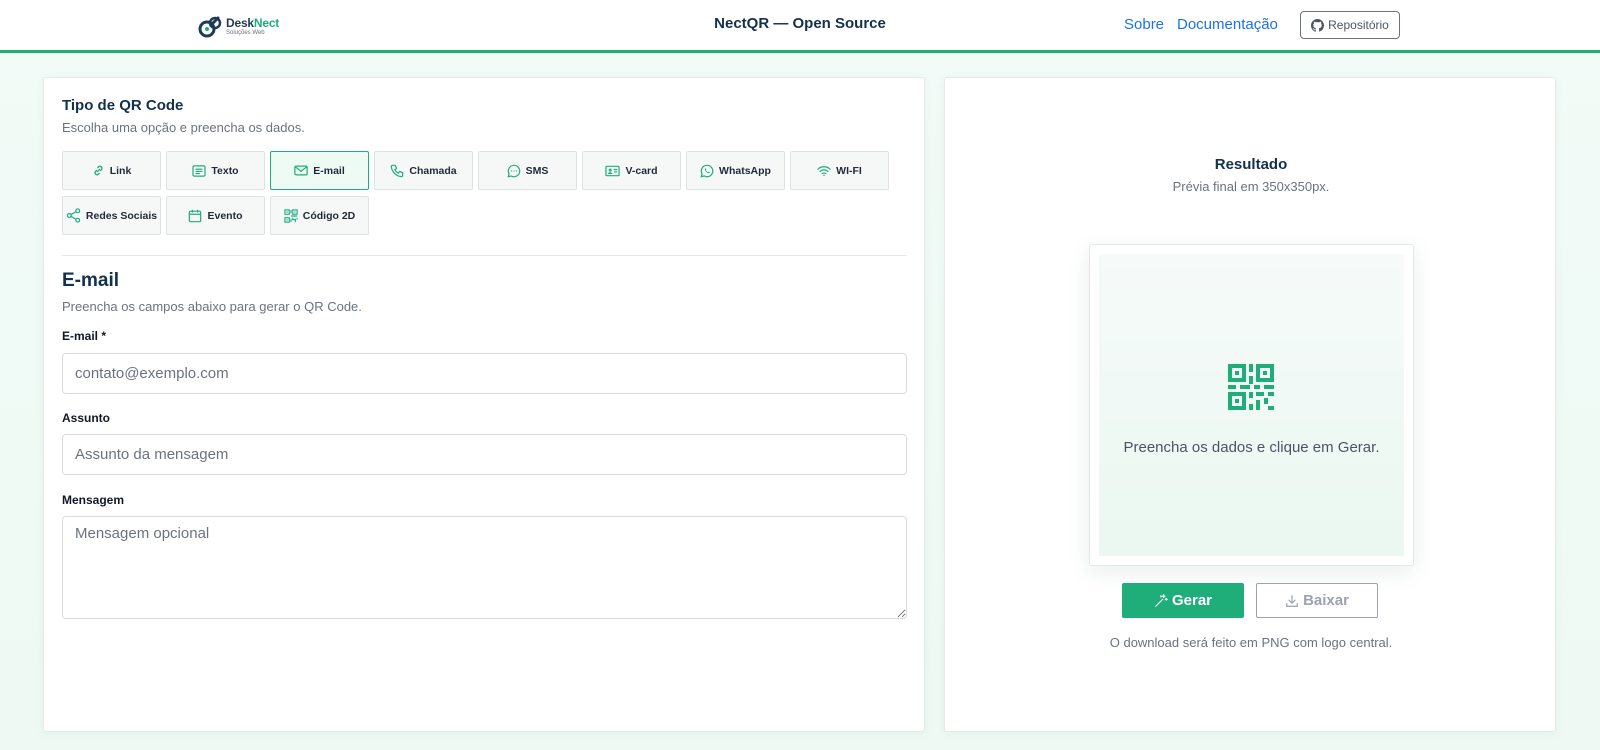 The height and width of the screenshot is (750, 1600). I want to click on type-label: WI-FI, so click(849, 170).